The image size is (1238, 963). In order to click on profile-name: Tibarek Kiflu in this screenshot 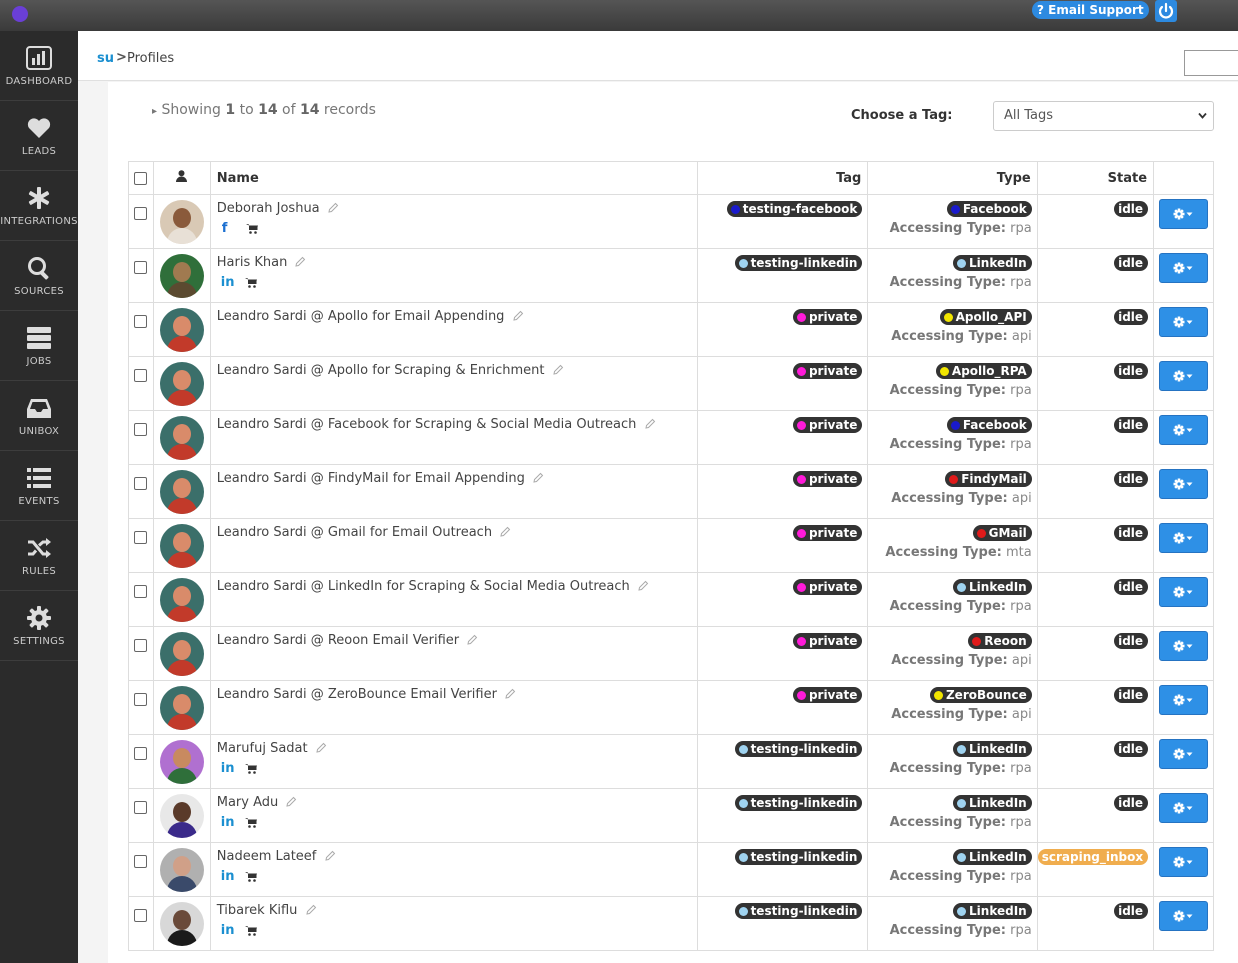, I will do `click(257, 910)`.